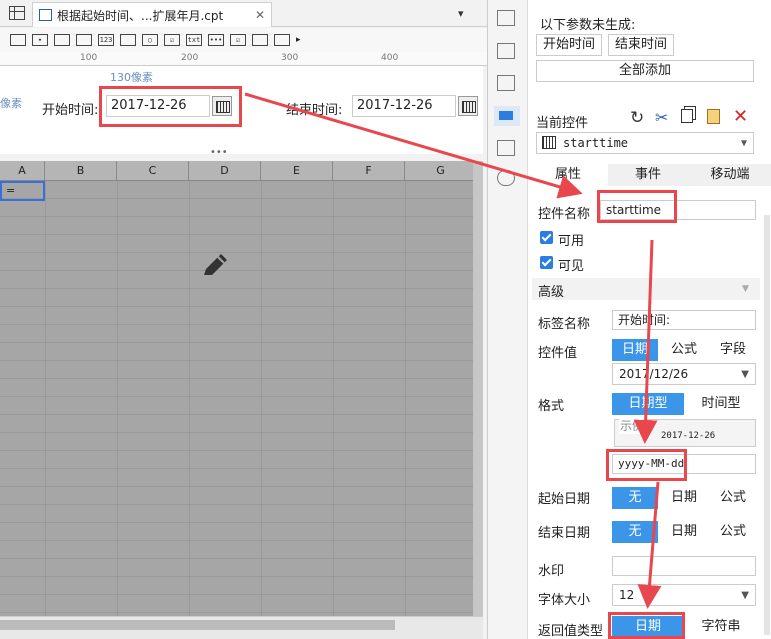 The height and width of the screenshot is (639, 771). I want to click on delete-icon: ✕, so click(740, 116).